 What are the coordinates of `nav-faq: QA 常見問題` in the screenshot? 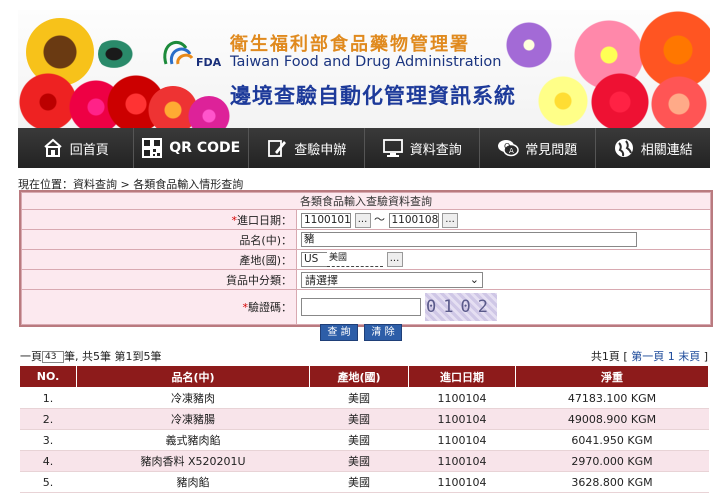 It's located at (538, 148).